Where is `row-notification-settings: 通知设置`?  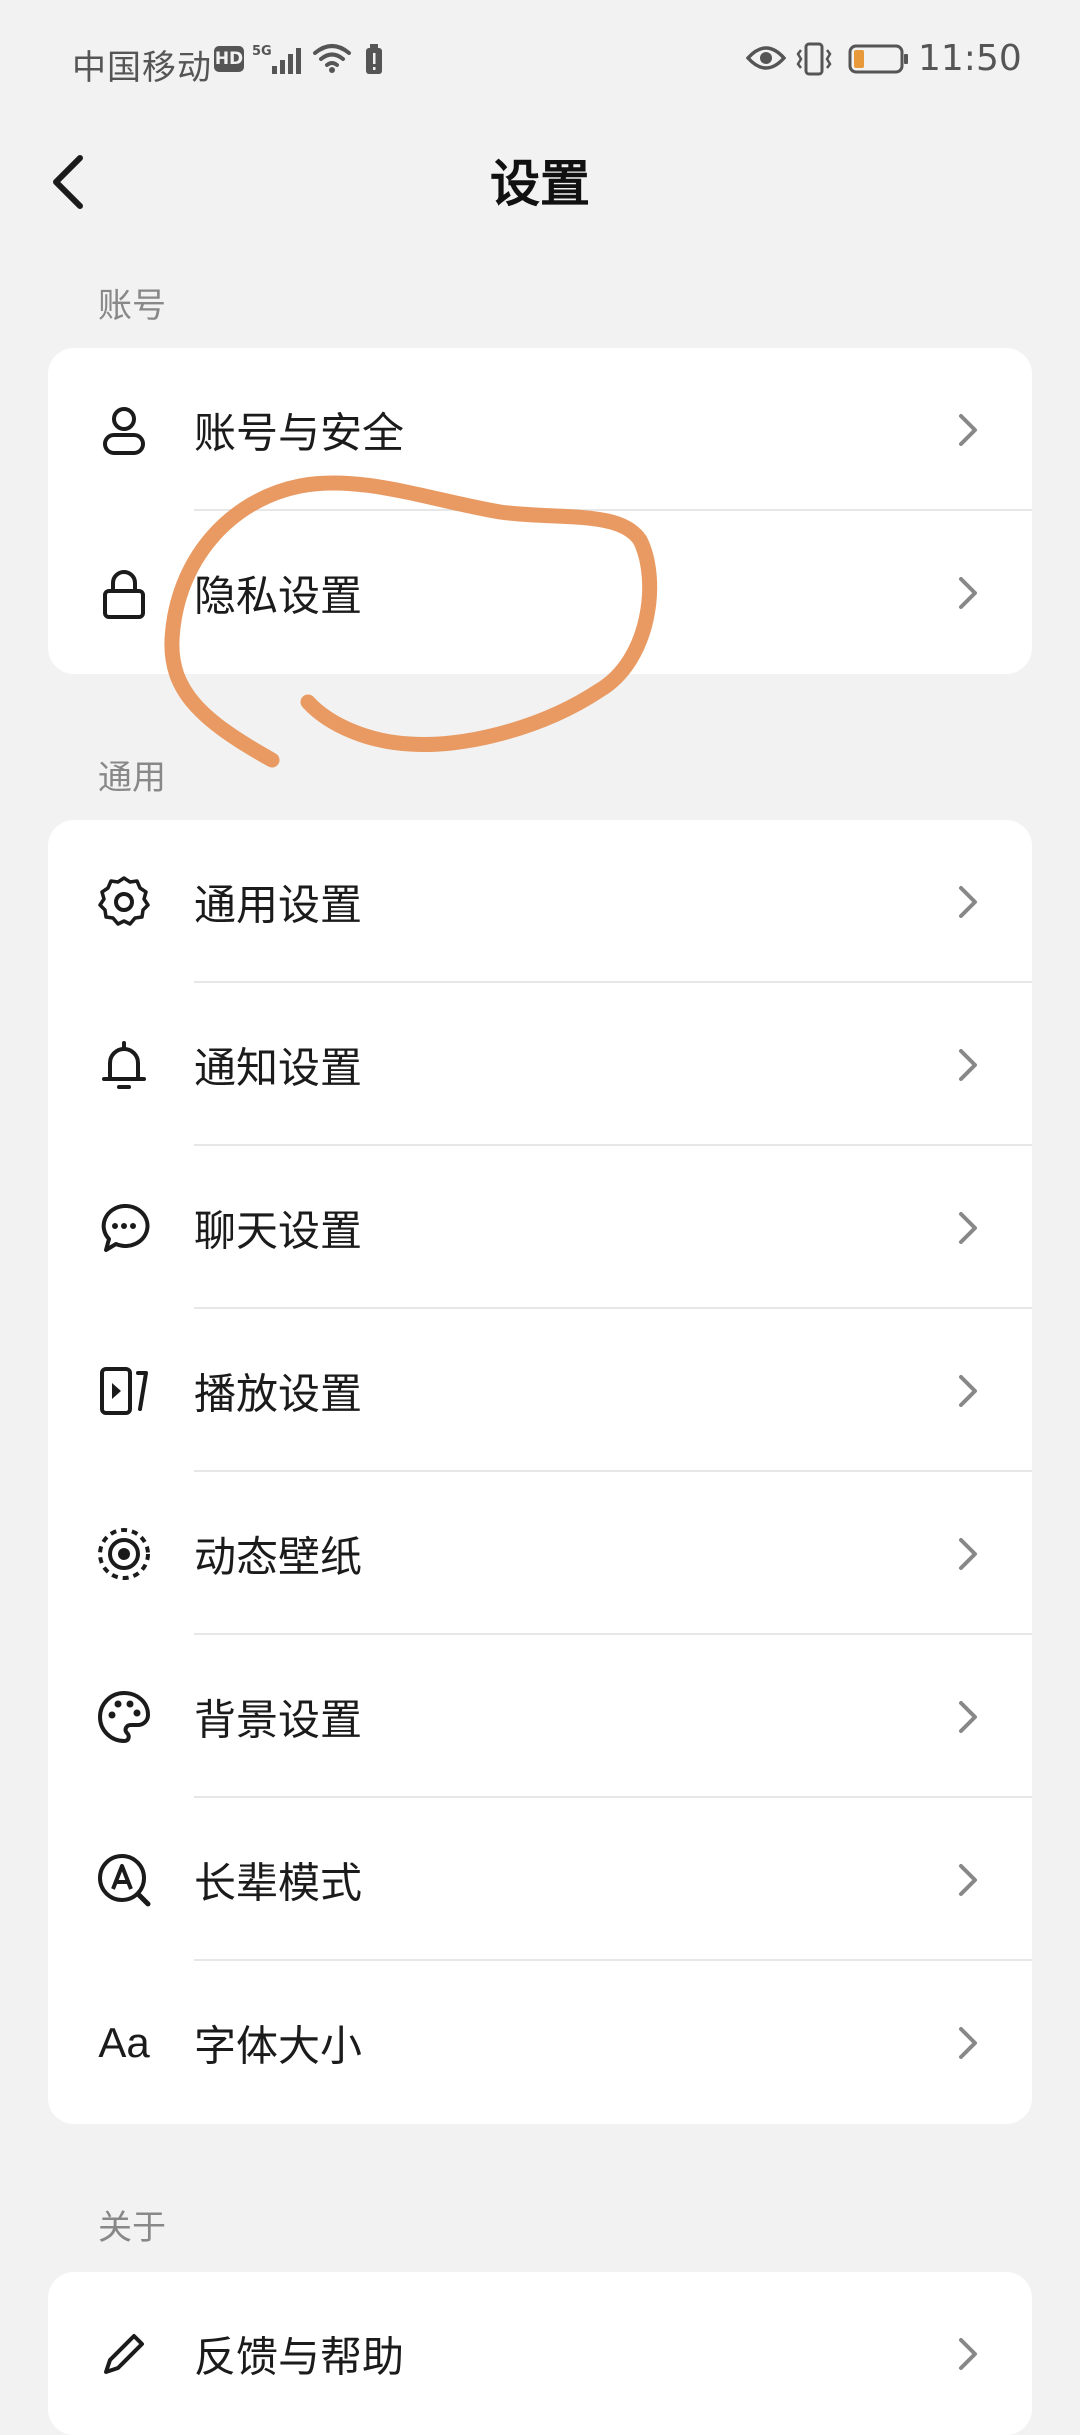
row-notification-settings: 通知设置 is located at coordinates (540, 1064).